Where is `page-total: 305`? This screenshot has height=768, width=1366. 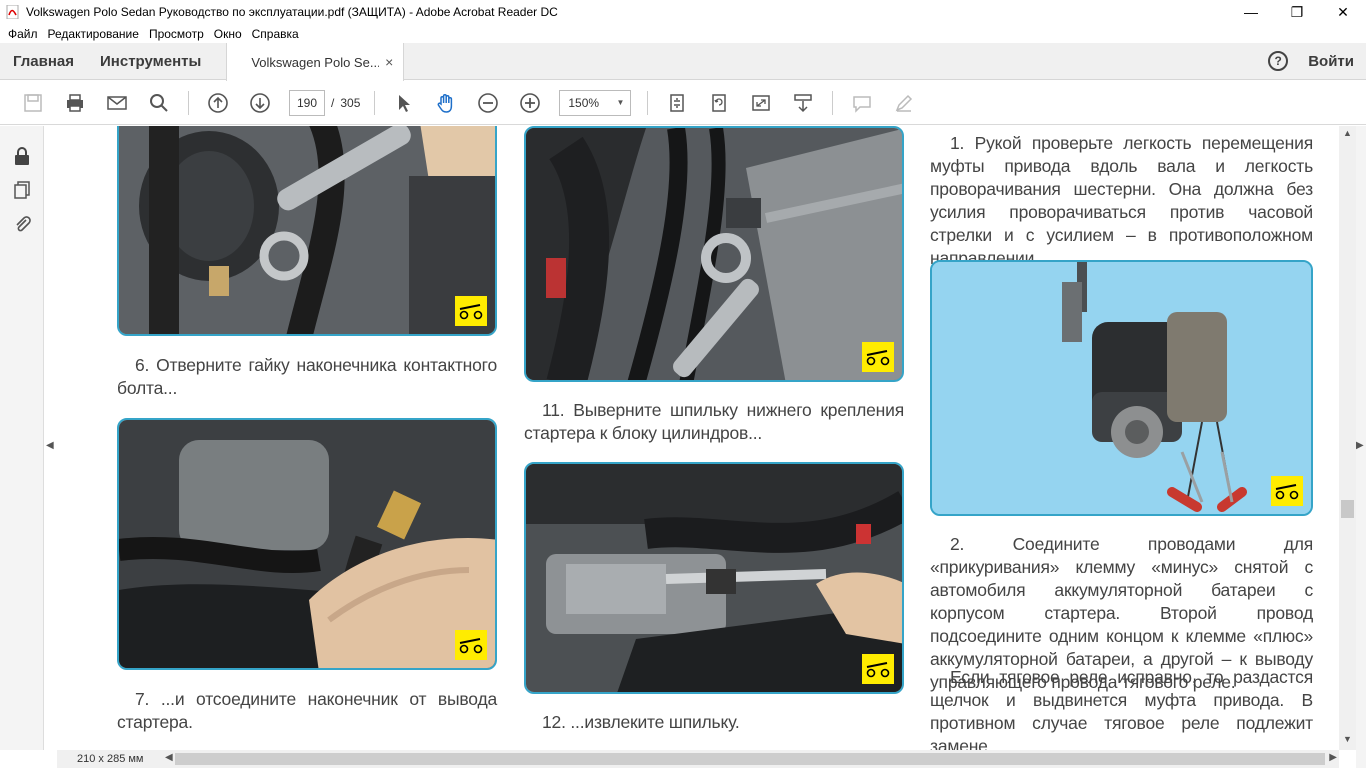 page-total: 305 is located at coordinates (350, 102).